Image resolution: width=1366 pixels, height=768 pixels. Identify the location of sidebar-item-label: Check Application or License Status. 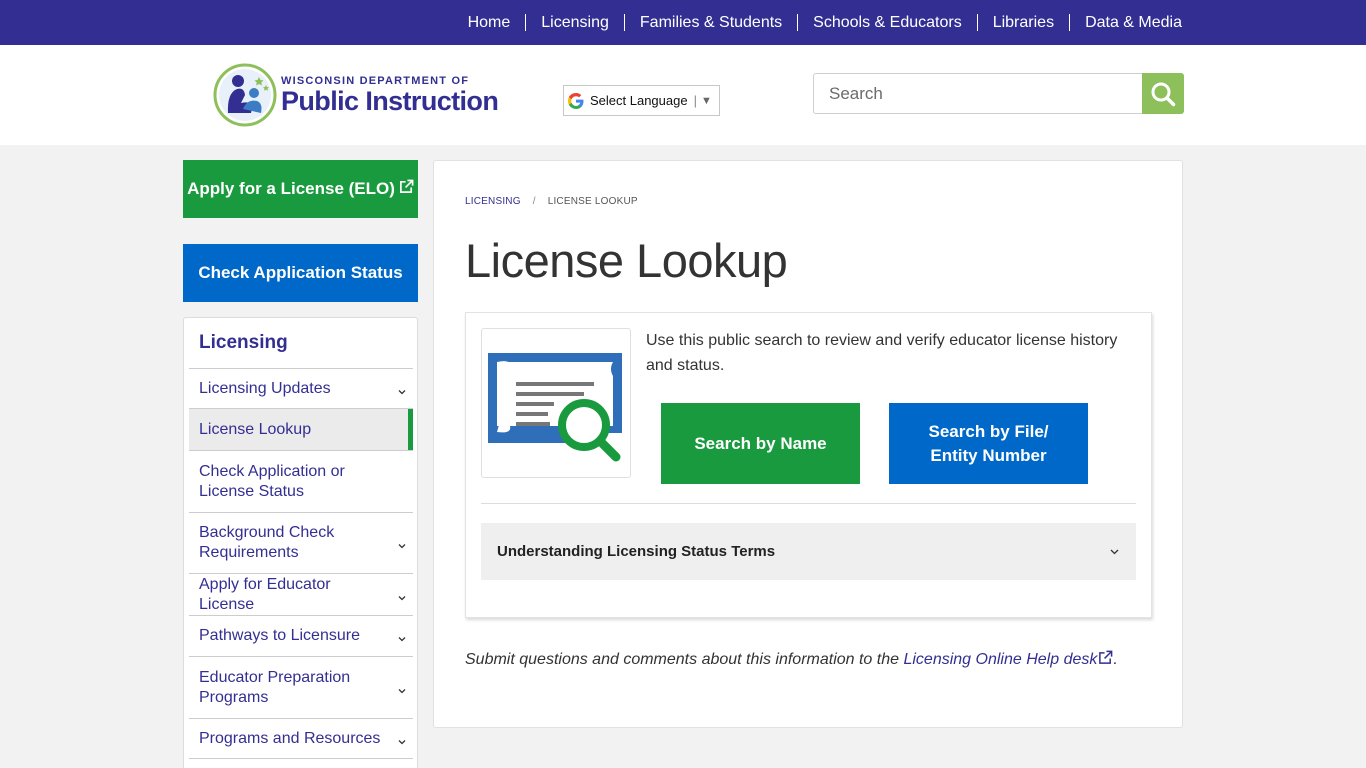
(272, 481).